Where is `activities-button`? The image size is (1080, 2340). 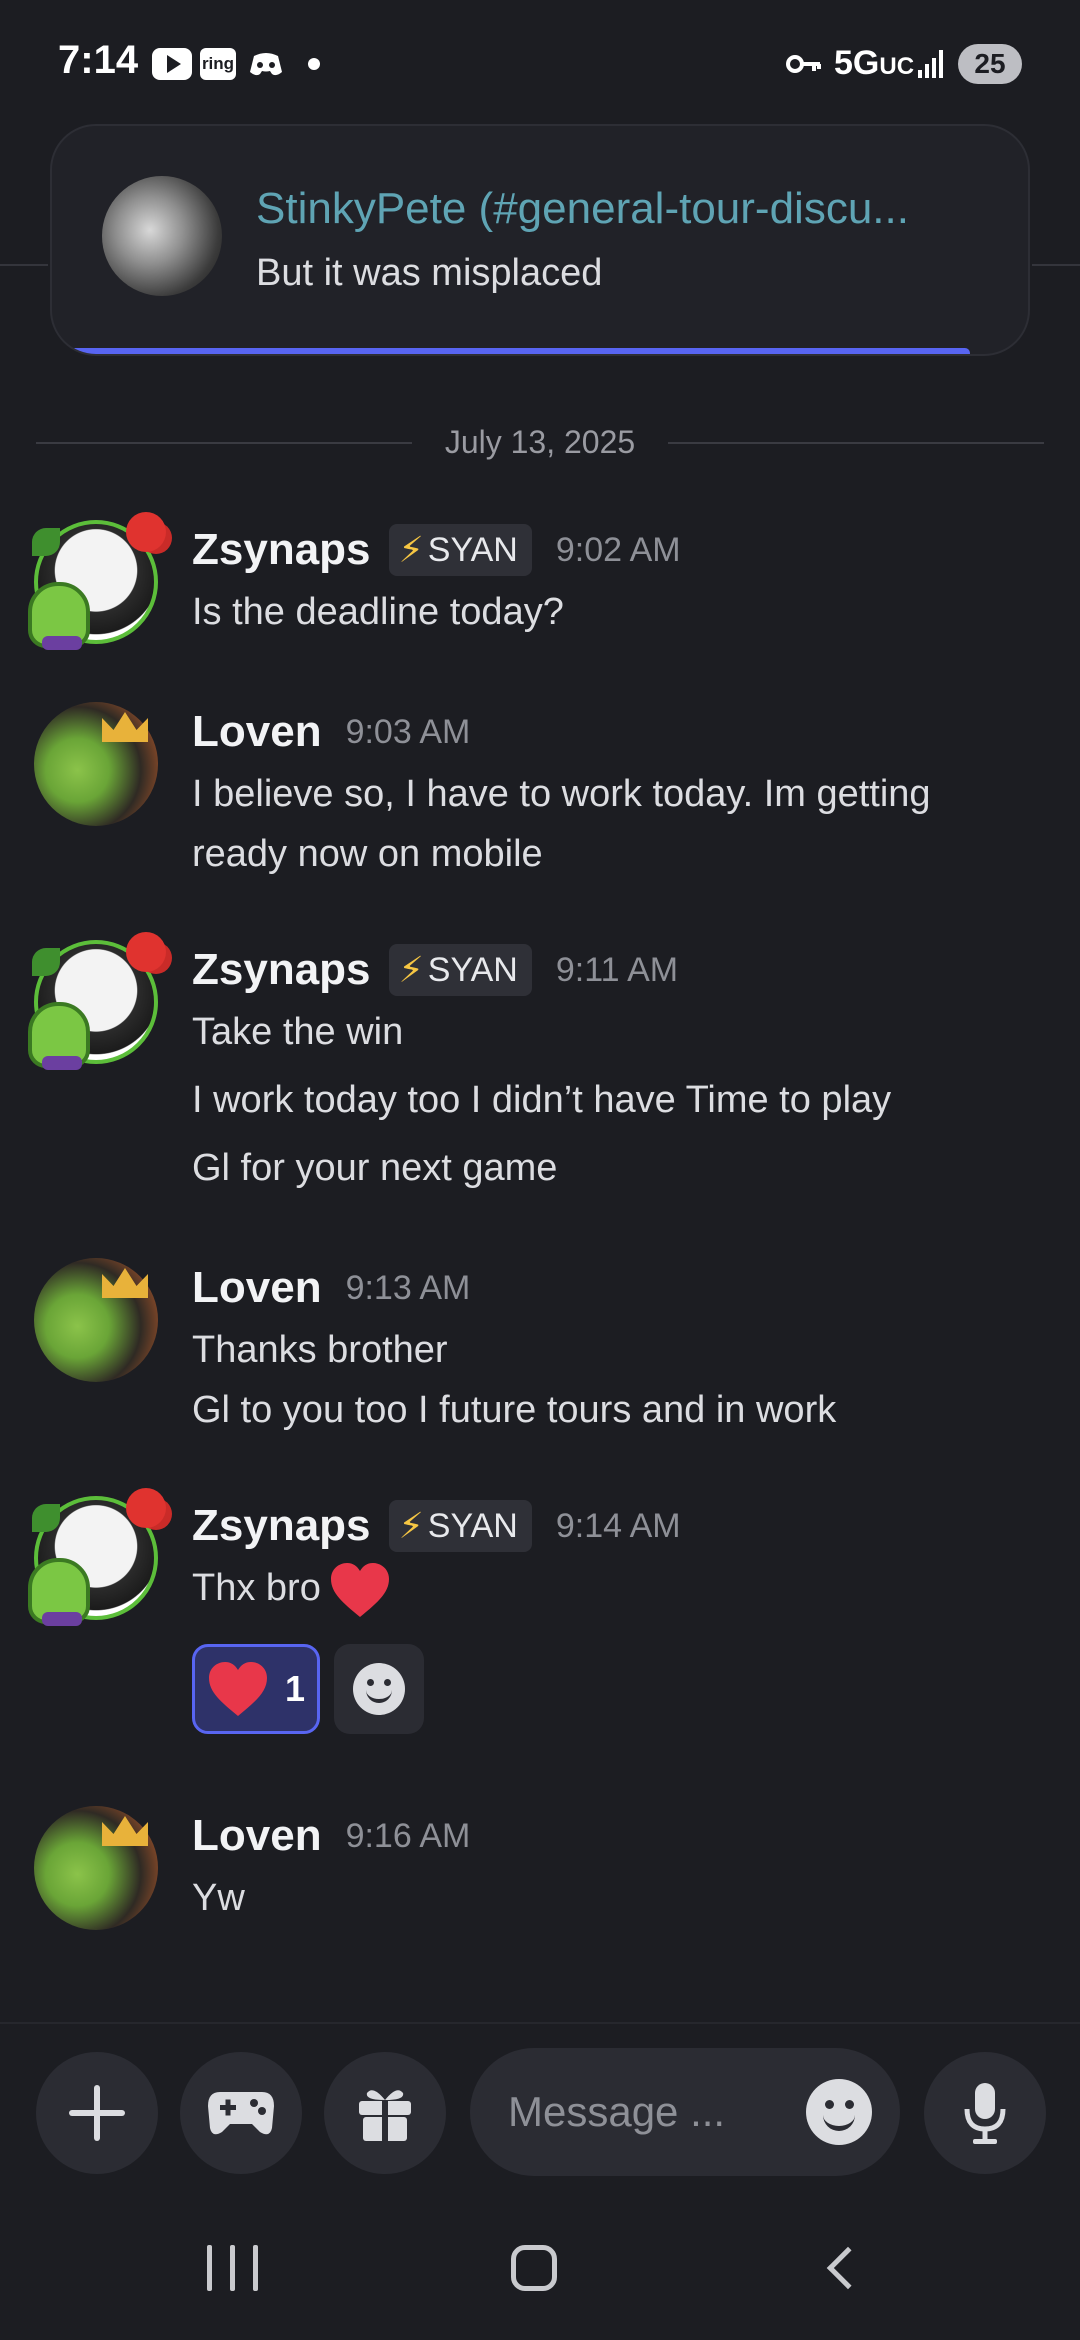
activities-button is located at coordinates (241, 2113).